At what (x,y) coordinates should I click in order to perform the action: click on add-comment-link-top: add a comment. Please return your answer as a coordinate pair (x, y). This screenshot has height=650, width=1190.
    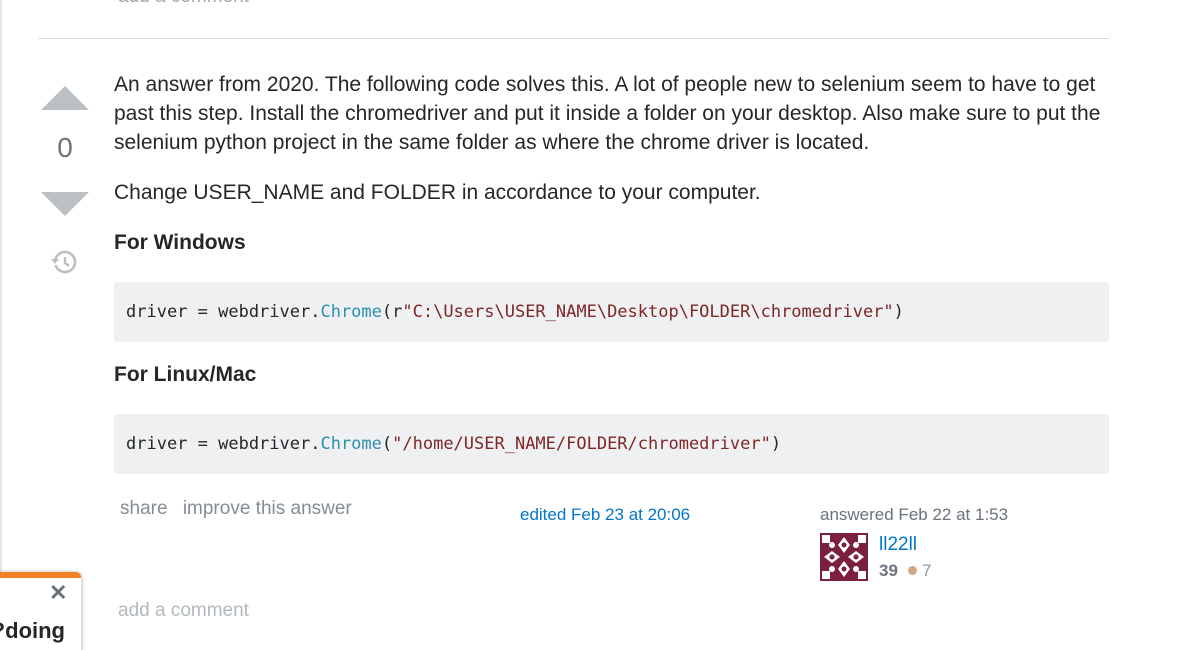
    Looking at the image, I should click on (183, 4).